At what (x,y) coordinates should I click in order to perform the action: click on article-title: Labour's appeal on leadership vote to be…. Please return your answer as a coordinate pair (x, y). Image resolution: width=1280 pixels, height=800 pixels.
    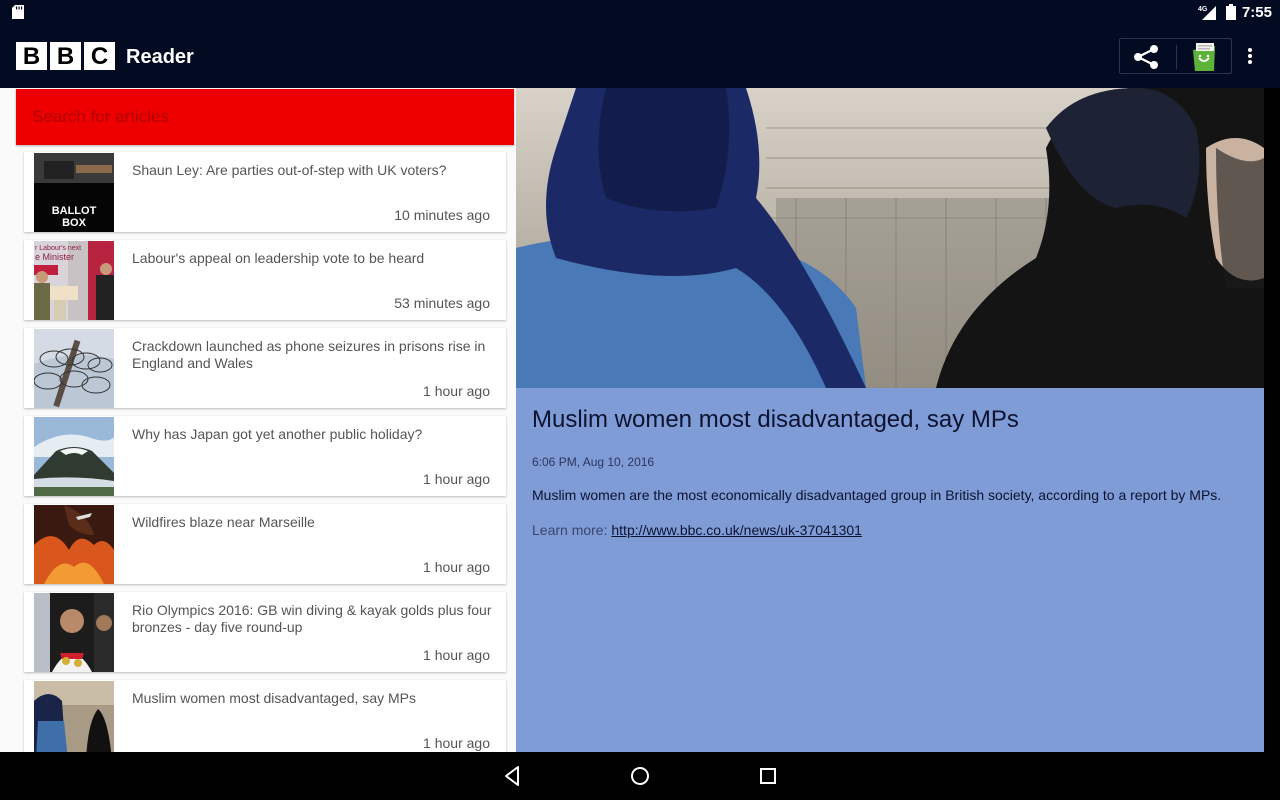
    Looking at the image, I should click on (278, 258).